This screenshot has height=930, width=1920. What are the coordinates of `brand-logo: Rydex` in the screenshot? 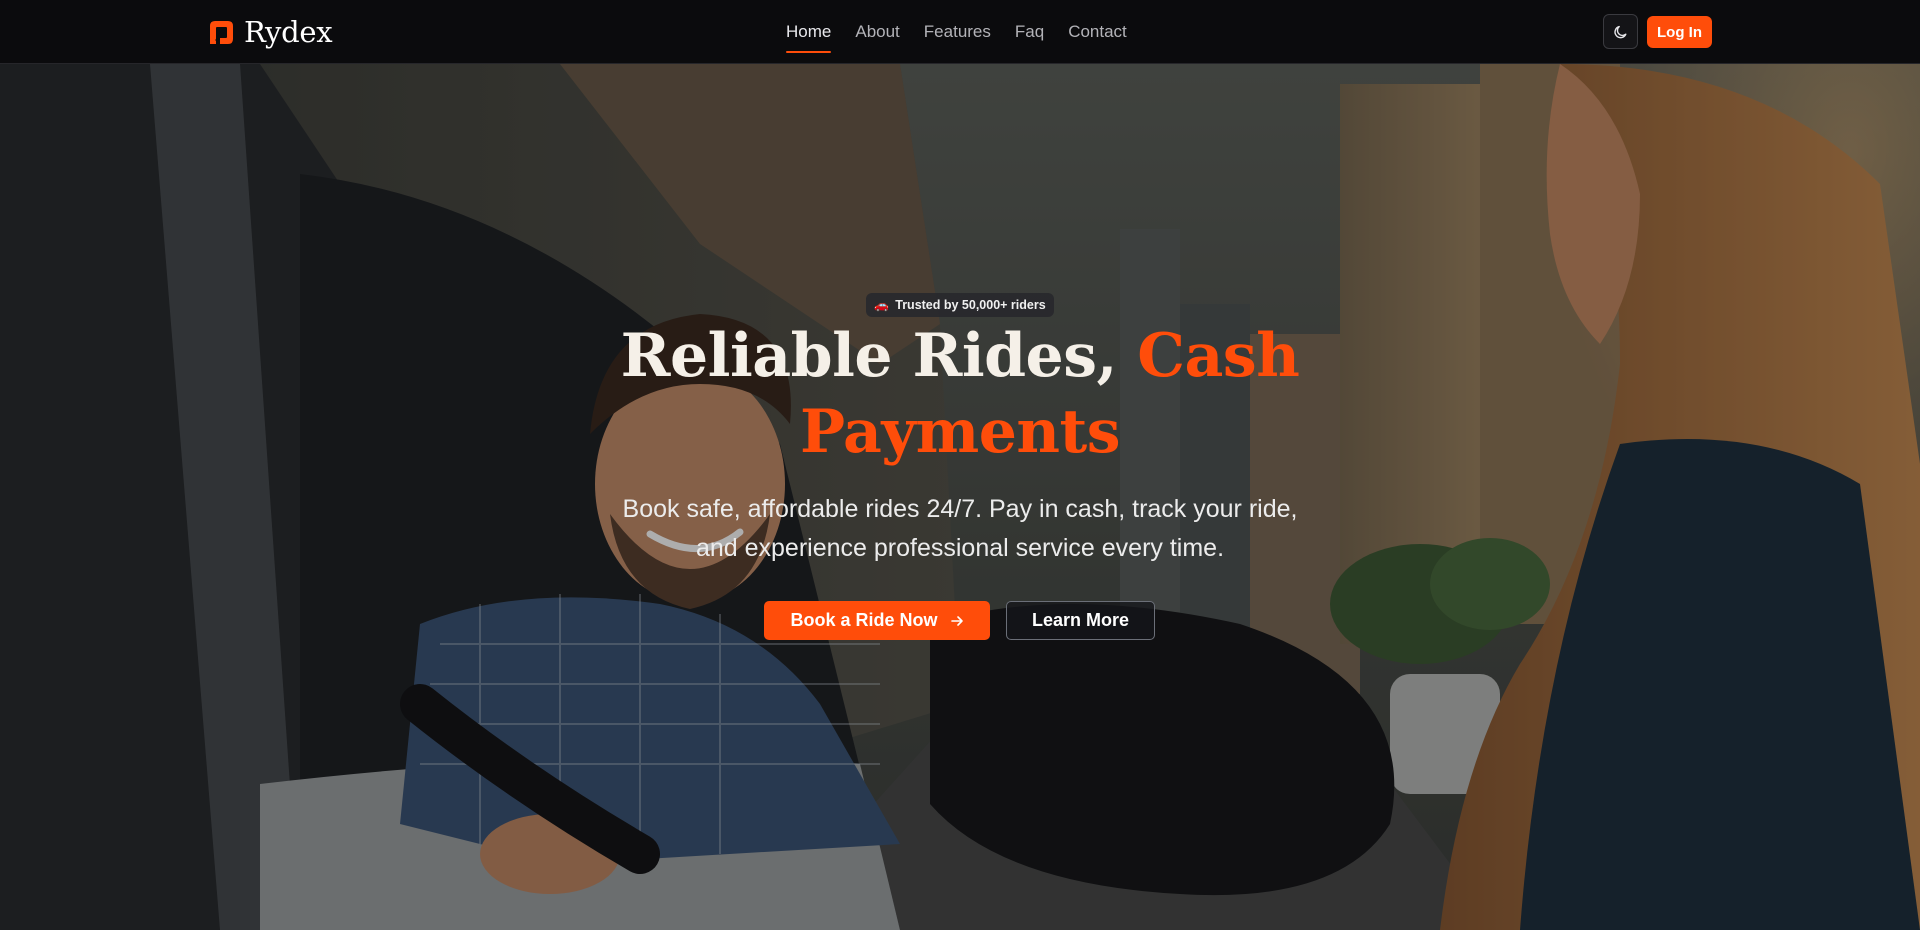 It's located at (270, 32).